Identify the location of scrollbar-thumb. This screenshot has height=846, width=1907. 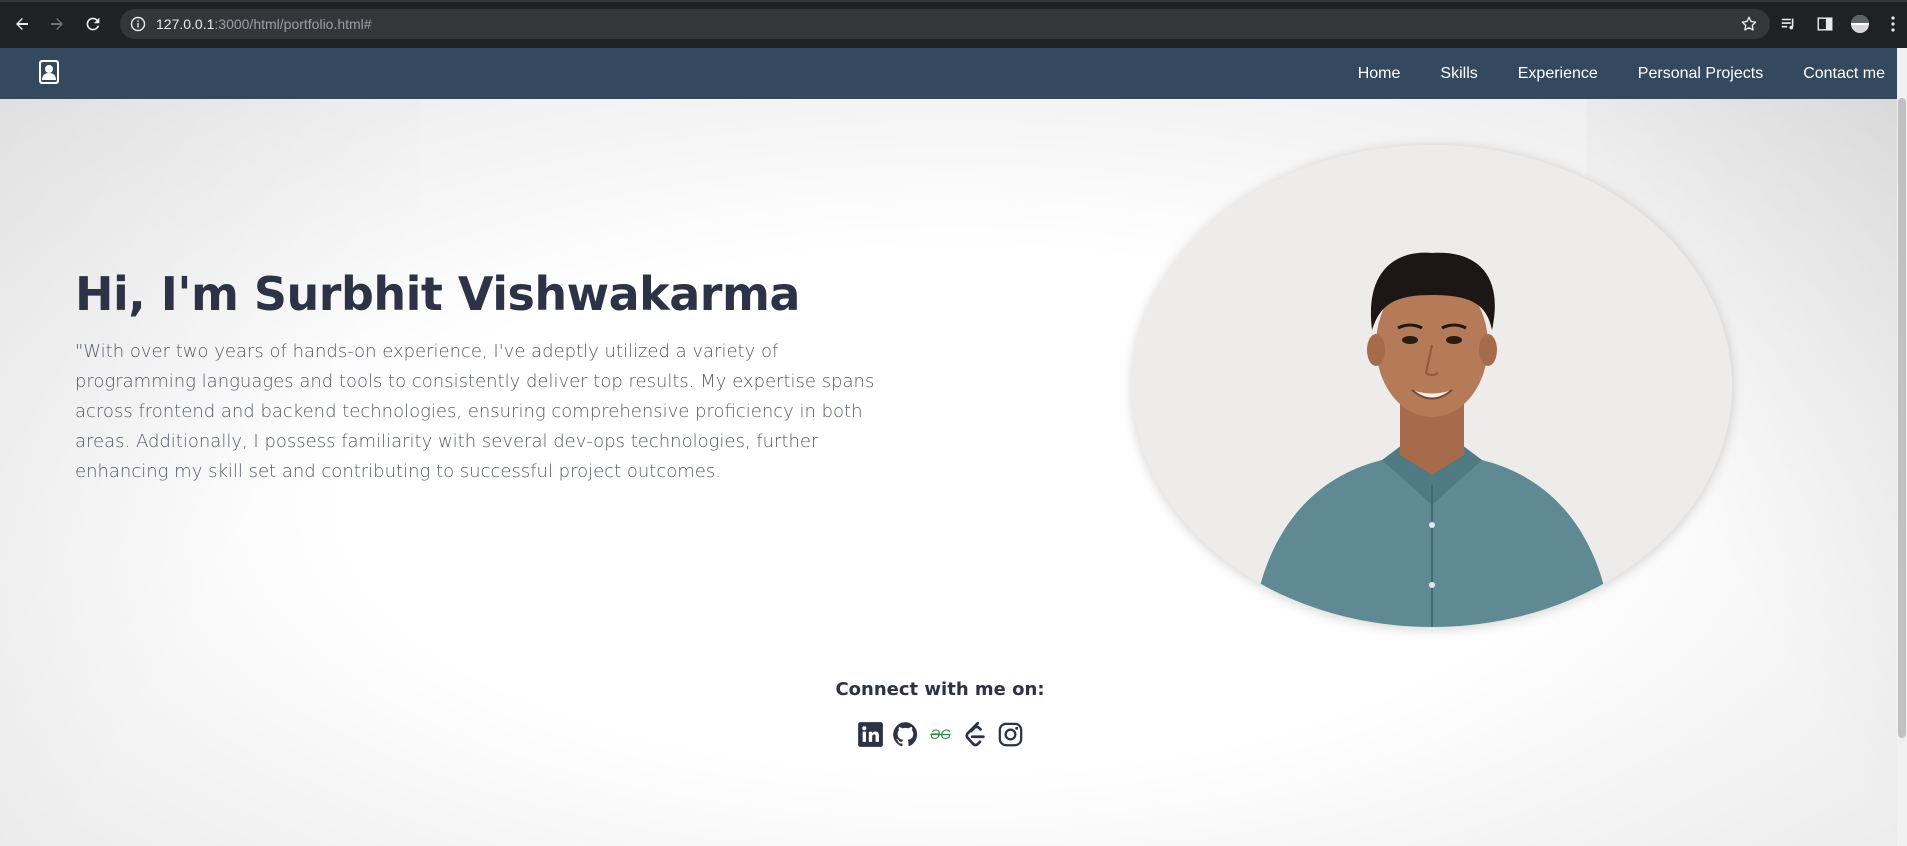
(1902, 418).